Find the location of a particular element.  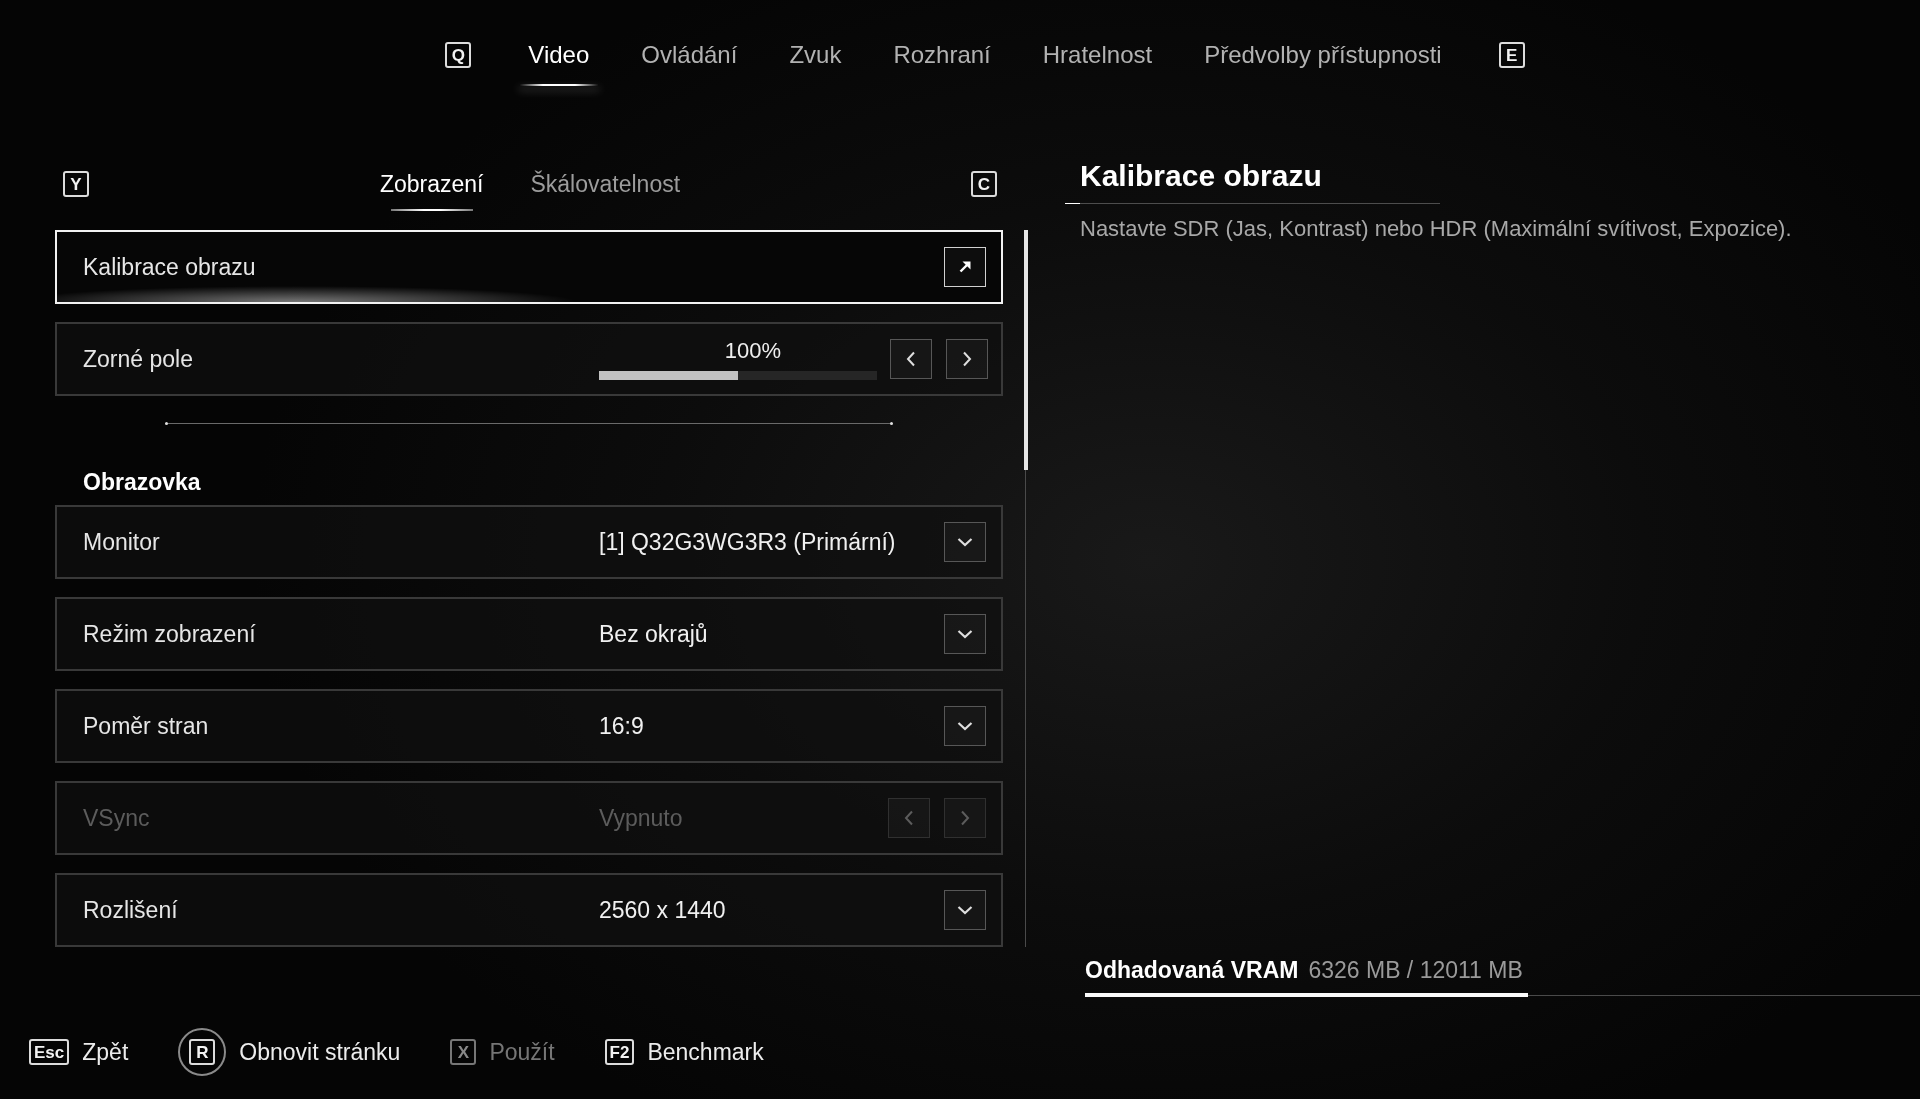

tab: Video is located at coordinates (559, 70).